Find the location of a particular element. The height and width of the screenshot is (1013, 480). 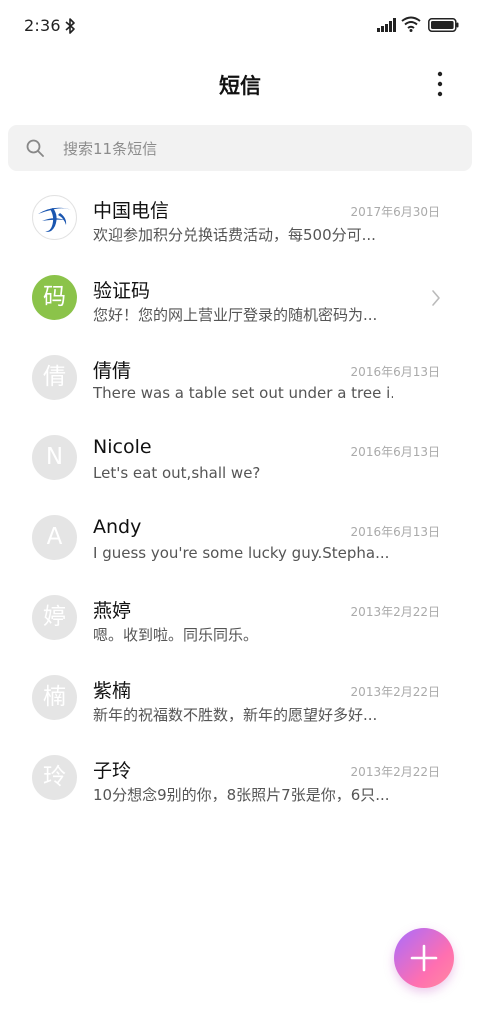

plus-icon is located at coordinates (424, 958).